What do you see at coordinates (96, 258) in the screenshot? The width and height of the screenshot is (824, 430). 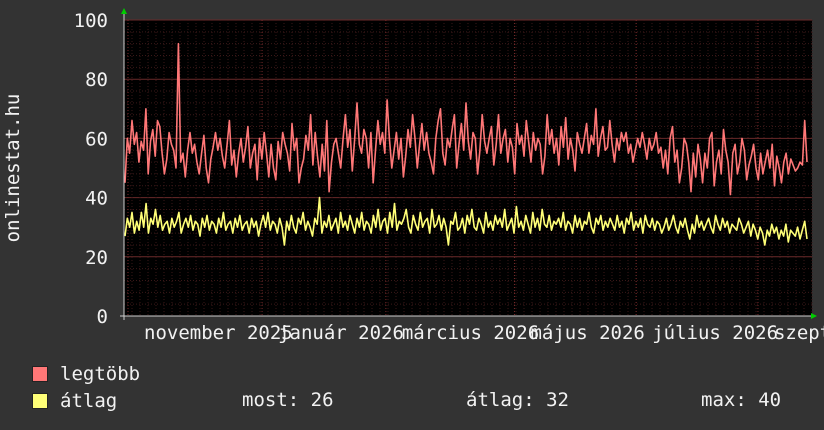 I see `y-tick-label: 20` at bounding box center [96, 258].